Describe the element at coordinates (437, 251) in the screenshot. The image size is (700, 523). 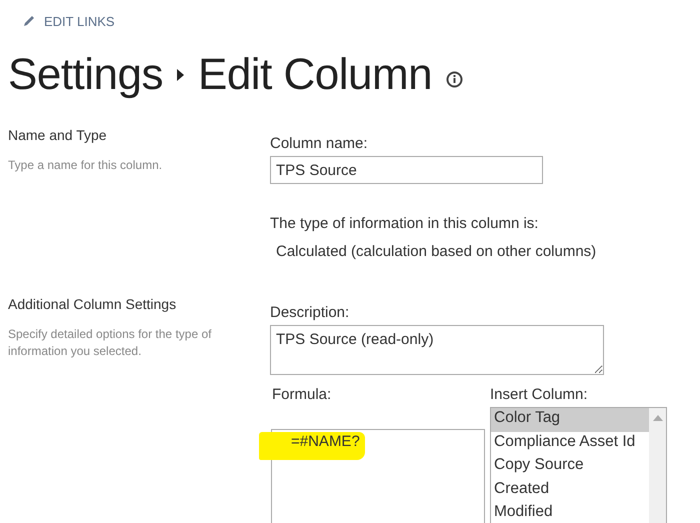
I see `column-type-text: Calculated (calculation based on other columns)` at that location.